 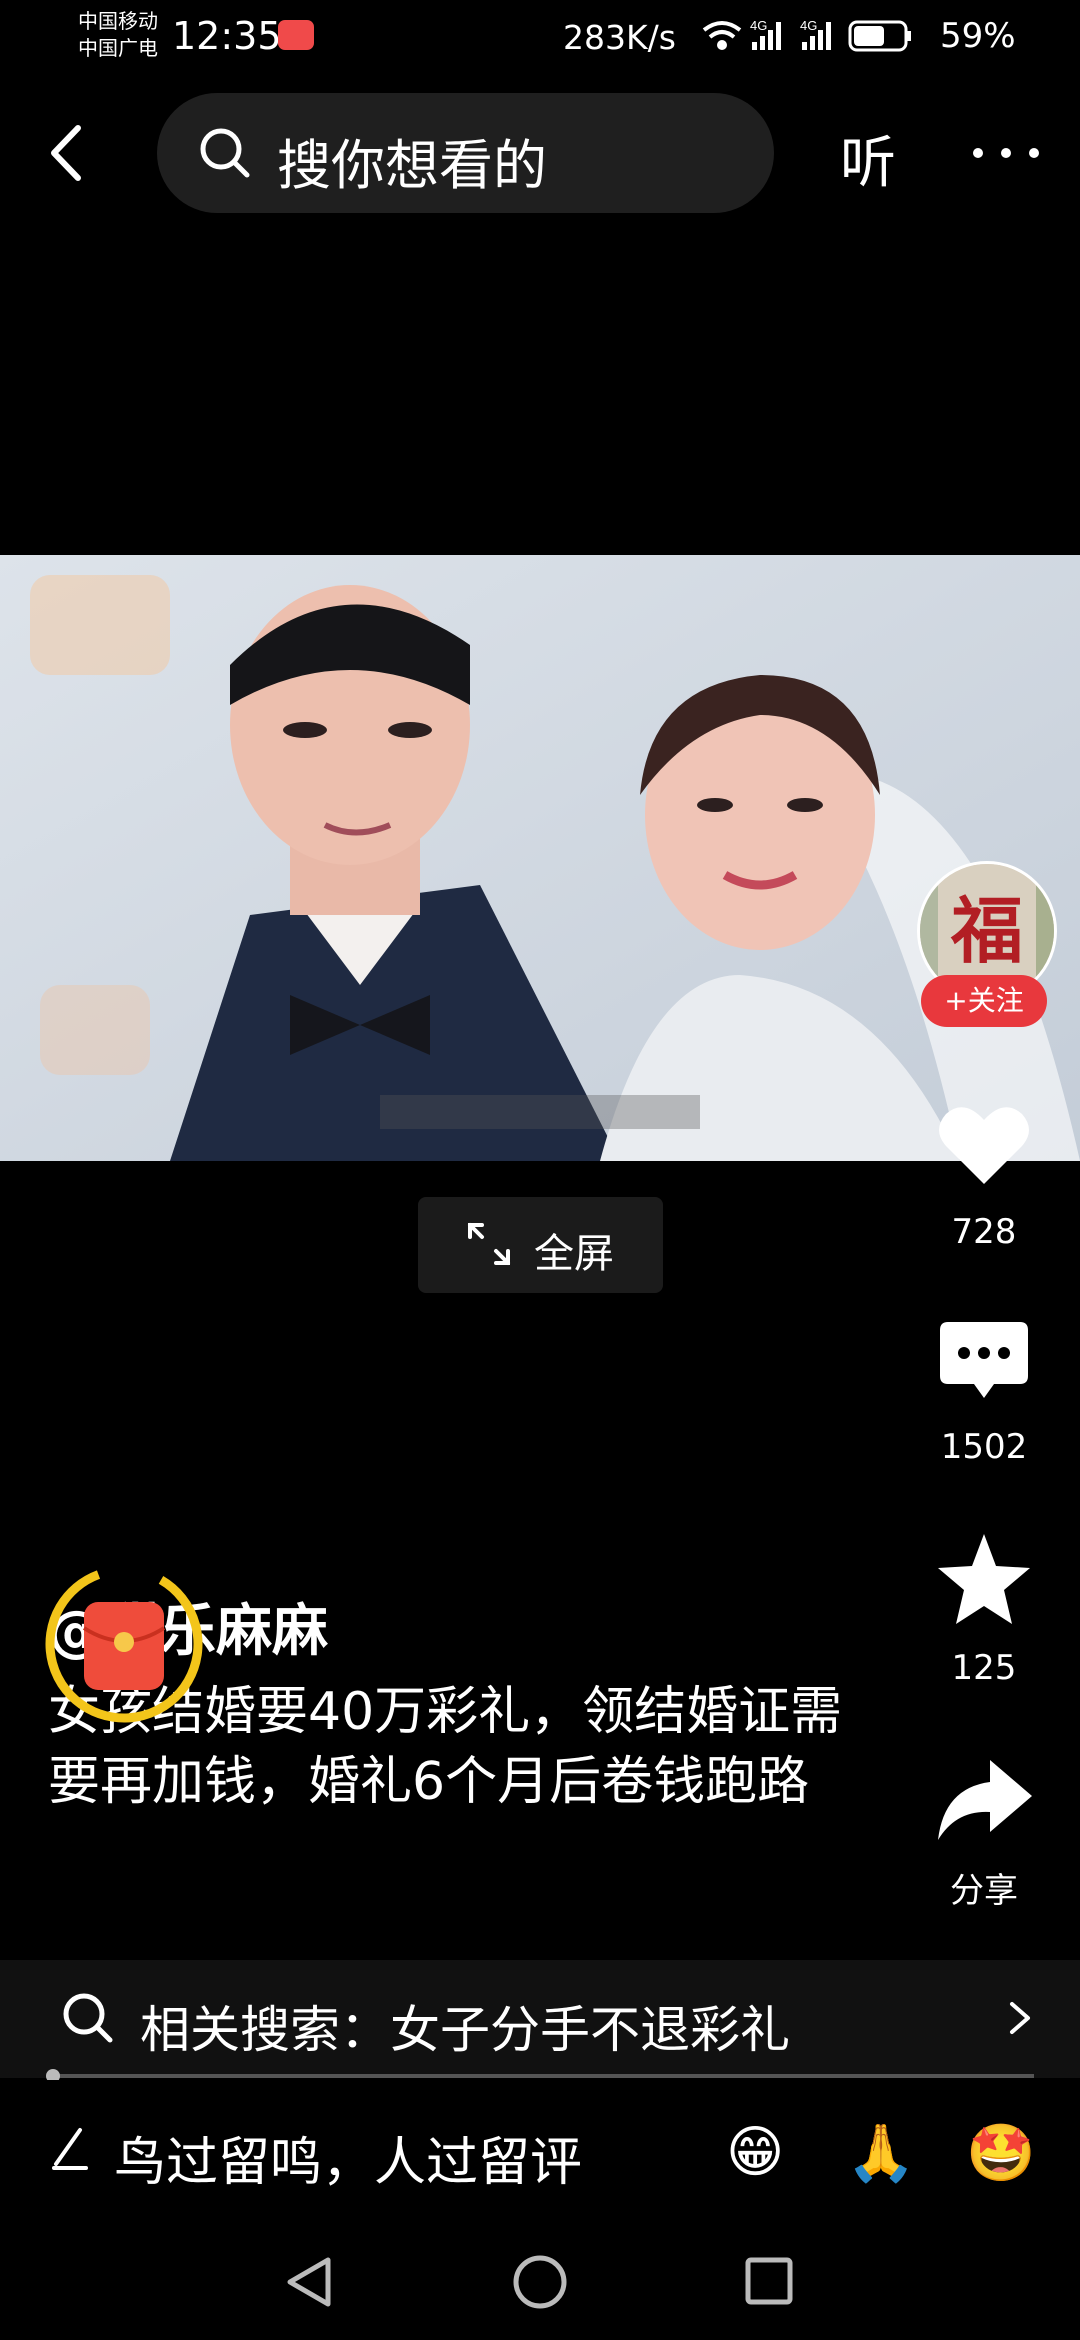 I want to click on emoji-pray-button: 🙏, so click(x=881, y=2153).